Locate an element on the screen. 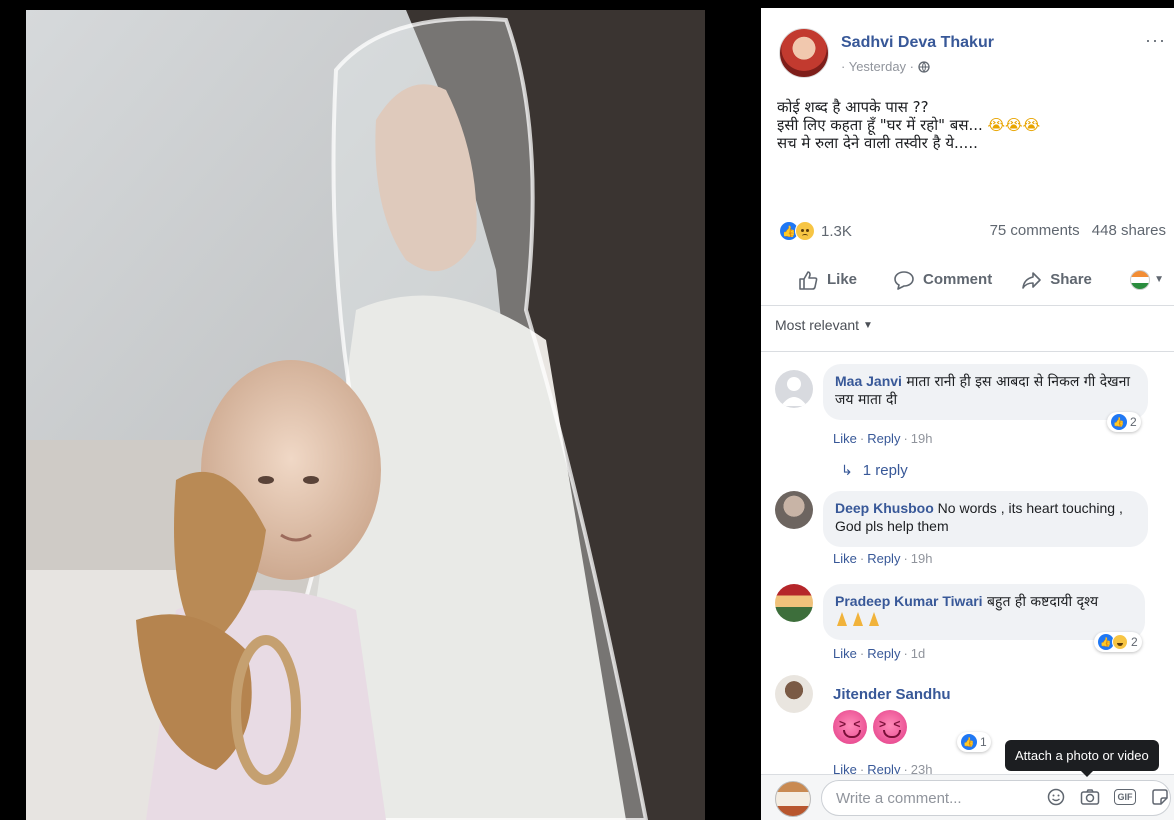 The width and height of the screenshot is (1174, 820). comment-author: Maa Janvi is located at coordinates (868, 381).